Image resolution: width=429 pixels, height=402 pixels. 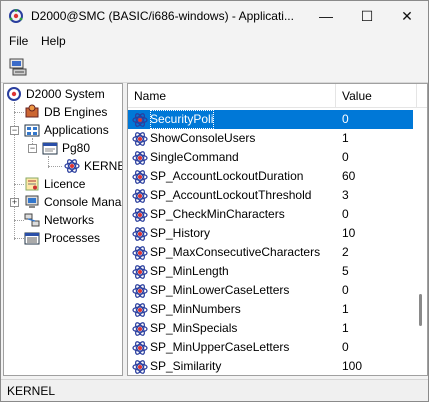 I want to click on tree-item-networks: Networks, so click(x=73, y=220).